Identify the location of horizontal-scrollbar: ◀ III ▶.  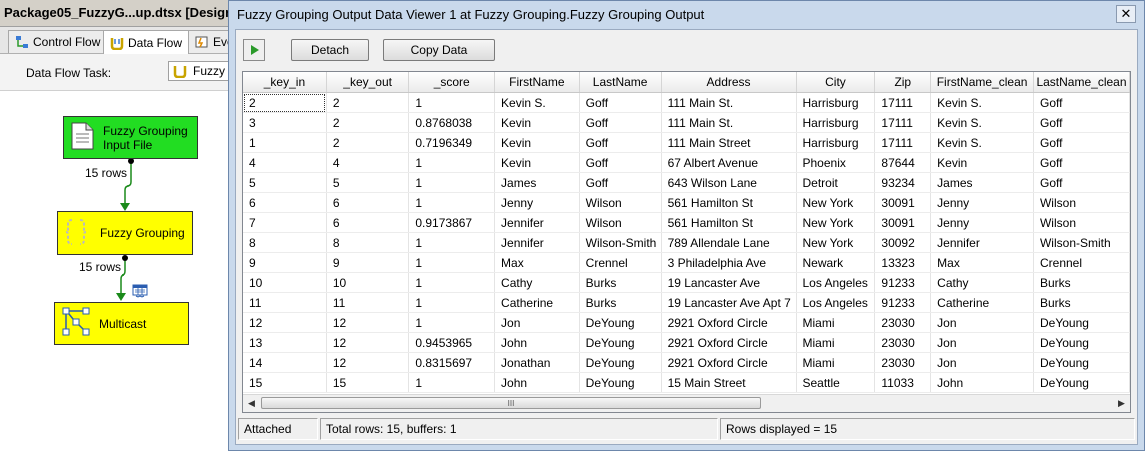
(686, 403).